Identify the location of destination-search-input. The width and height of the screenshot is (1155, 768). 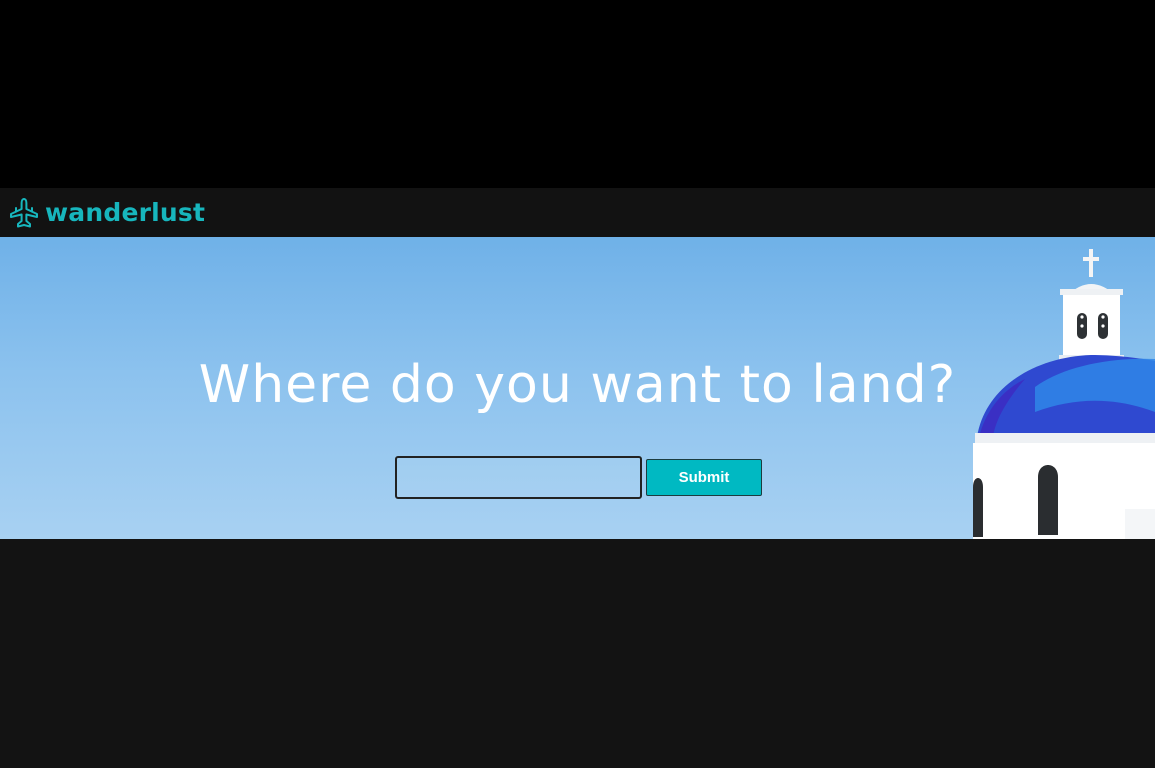
(518, 477).